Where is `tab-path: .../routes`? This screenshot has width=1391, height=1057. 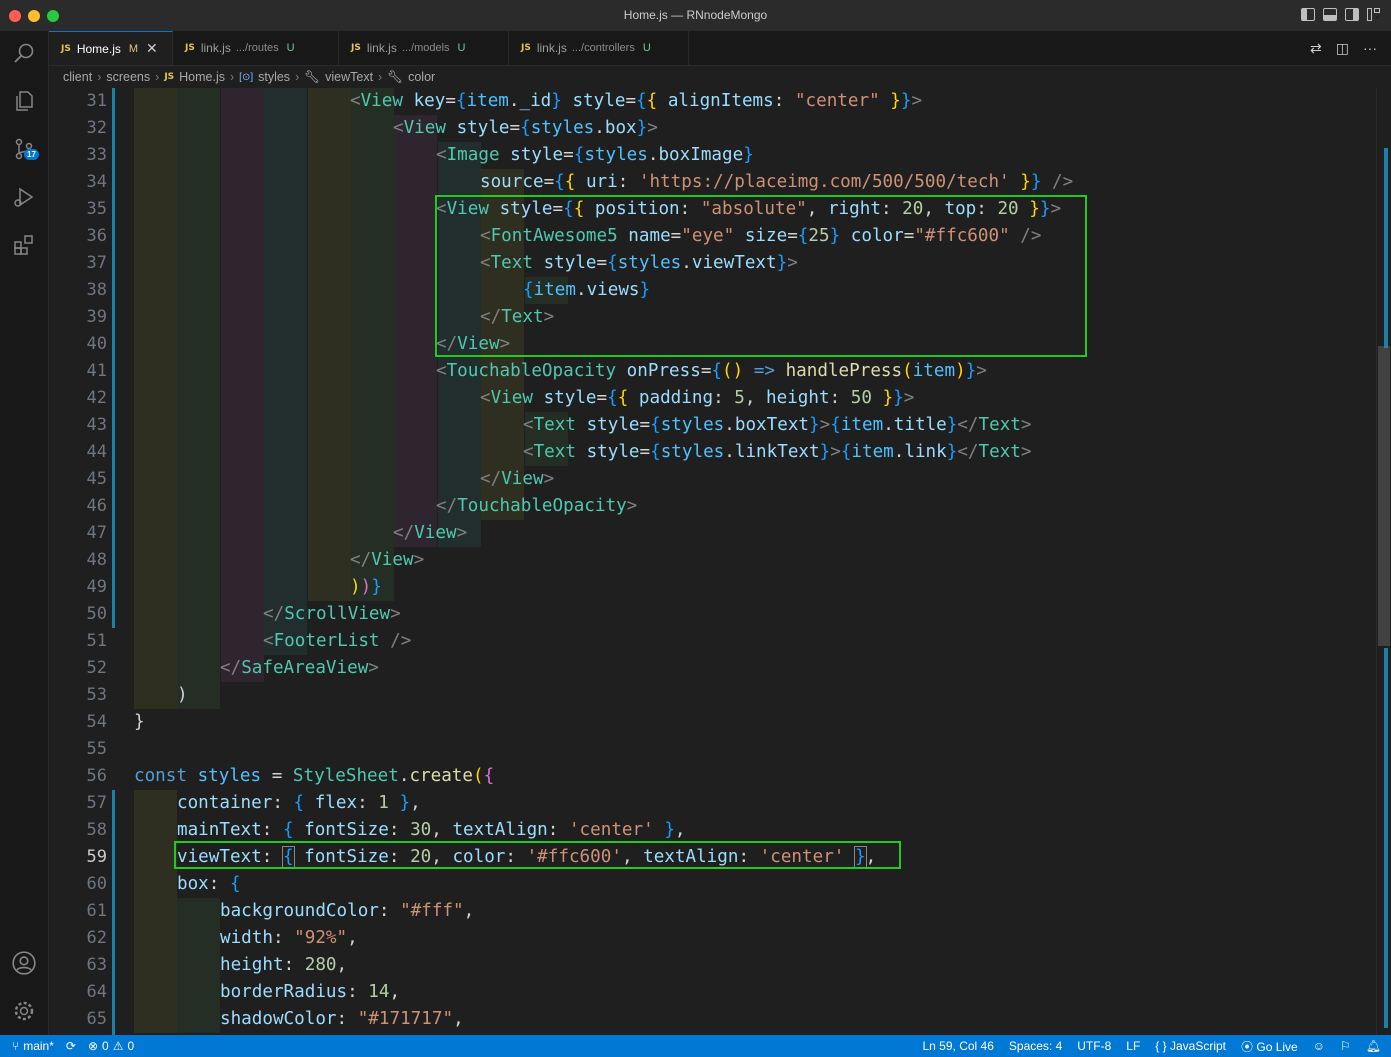 tab-path: .../routes is located at coordinates (257, 48).